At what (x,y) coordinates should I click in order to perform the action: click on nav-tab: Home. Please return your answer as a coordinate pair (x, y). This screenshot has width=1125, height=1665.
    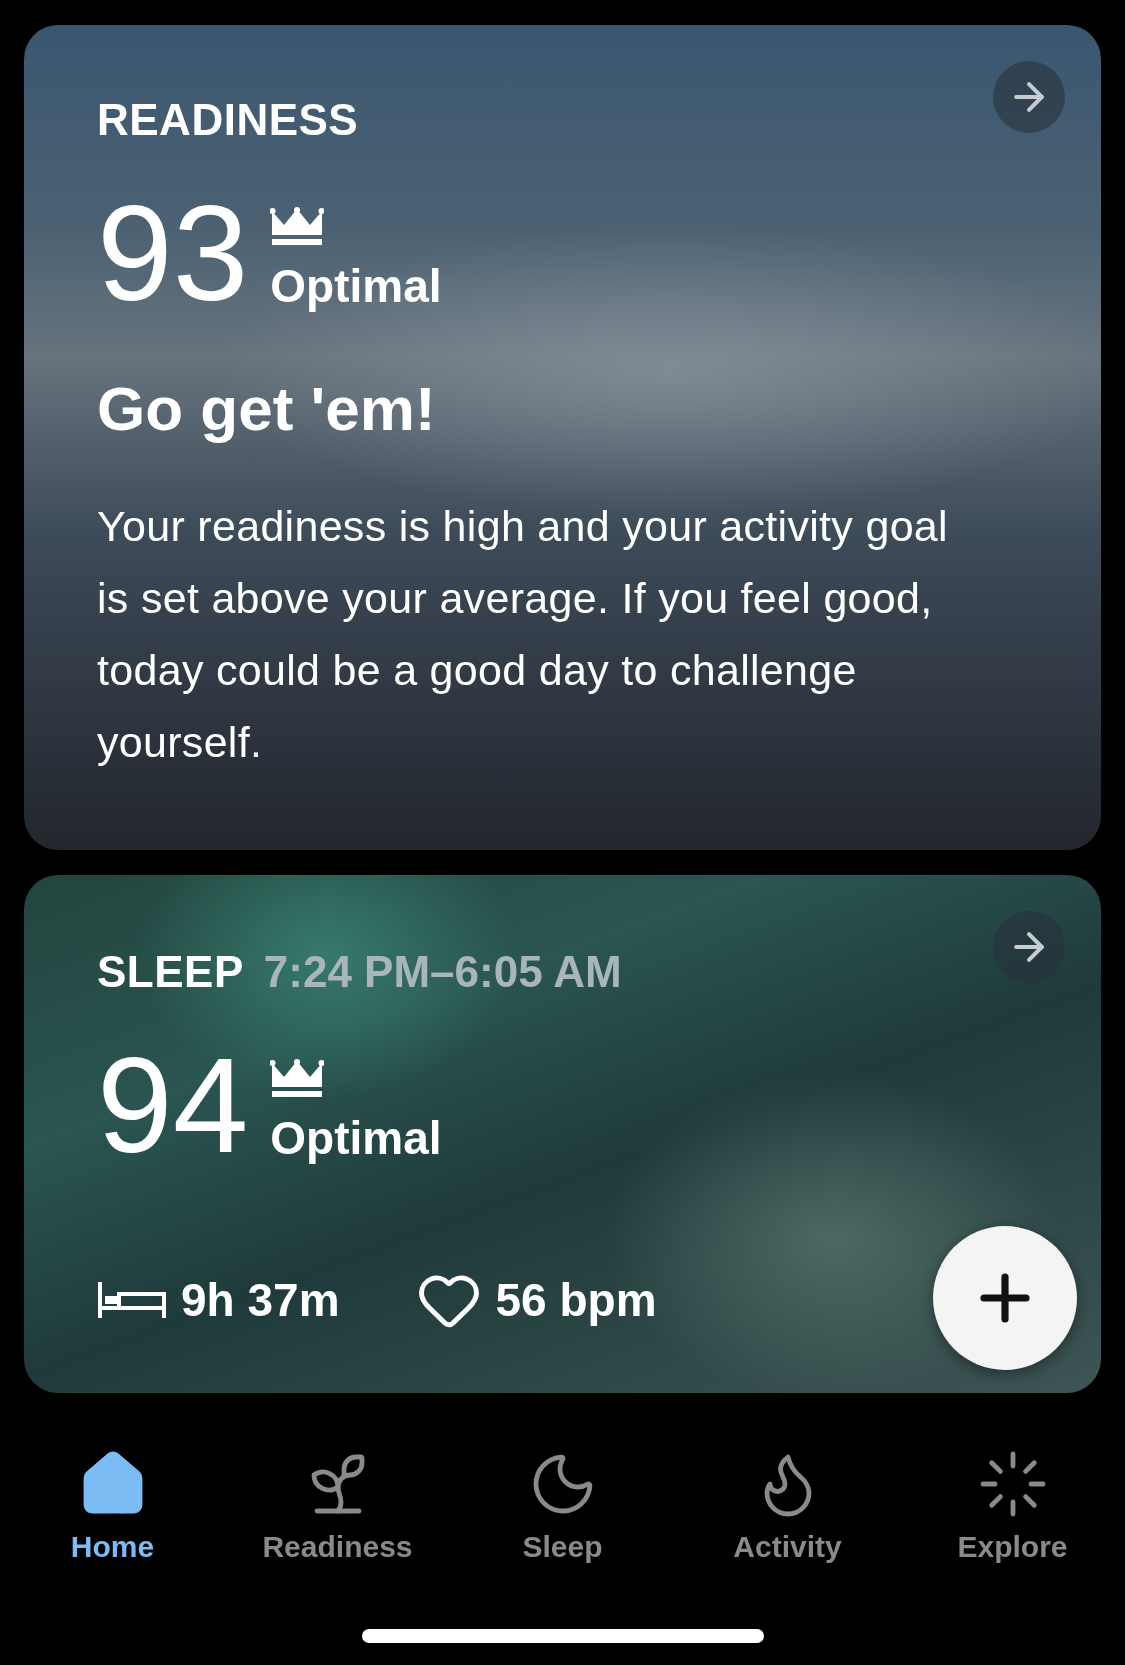
    Looking at the image, I should click on (112, 1506).